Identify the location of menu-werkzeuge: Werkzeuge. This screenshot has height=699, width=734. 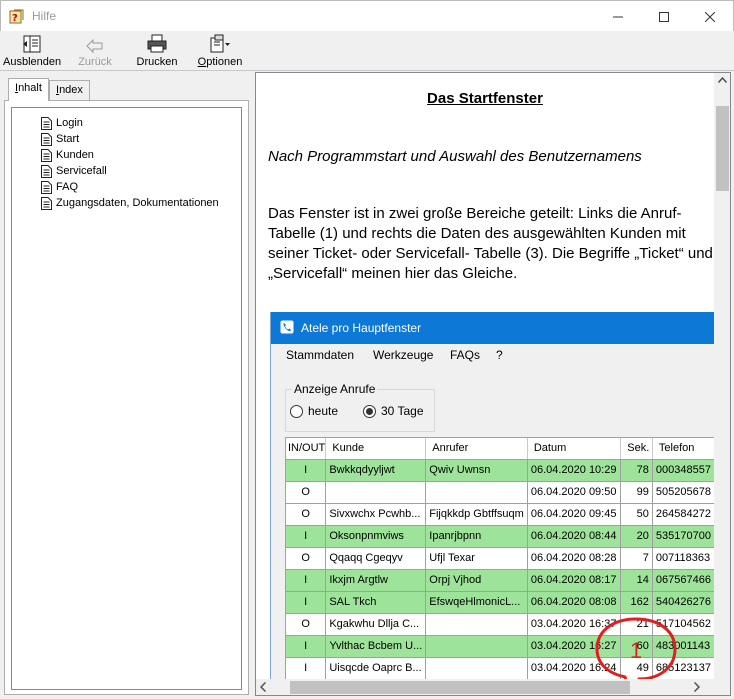
(403, 355).